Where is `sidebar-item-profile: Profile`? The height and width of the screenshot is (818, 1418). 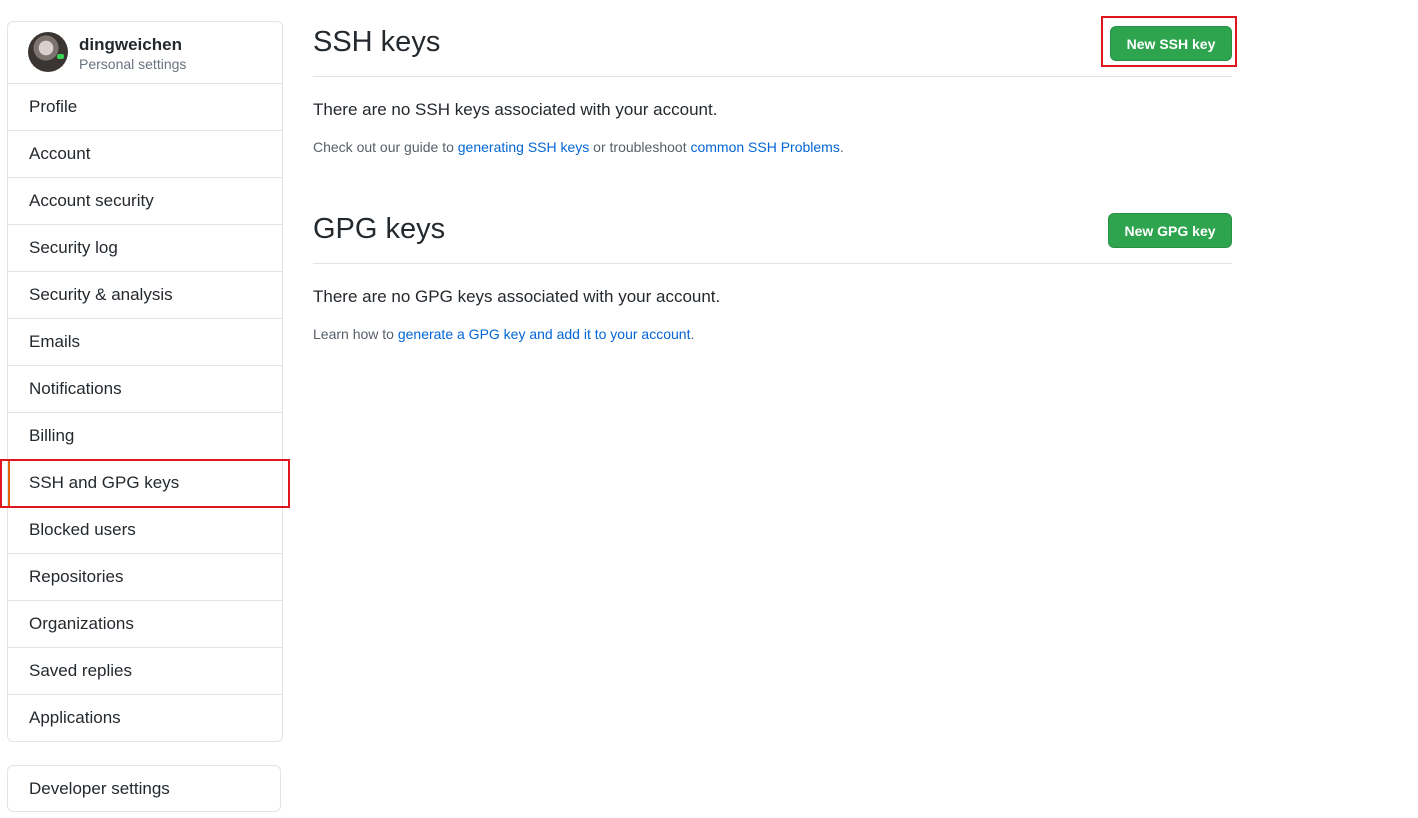
sidebar-item-profile: Profile is located at coordinates (145, 107).